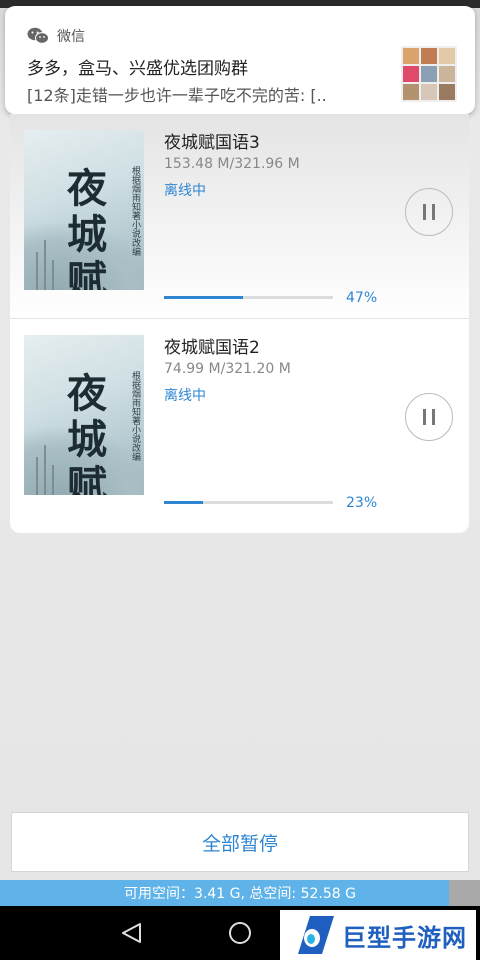 The height and width of the screenshot is (960, 480). I want to click on pause-all-button: 全部暂停, so click(240, 842).